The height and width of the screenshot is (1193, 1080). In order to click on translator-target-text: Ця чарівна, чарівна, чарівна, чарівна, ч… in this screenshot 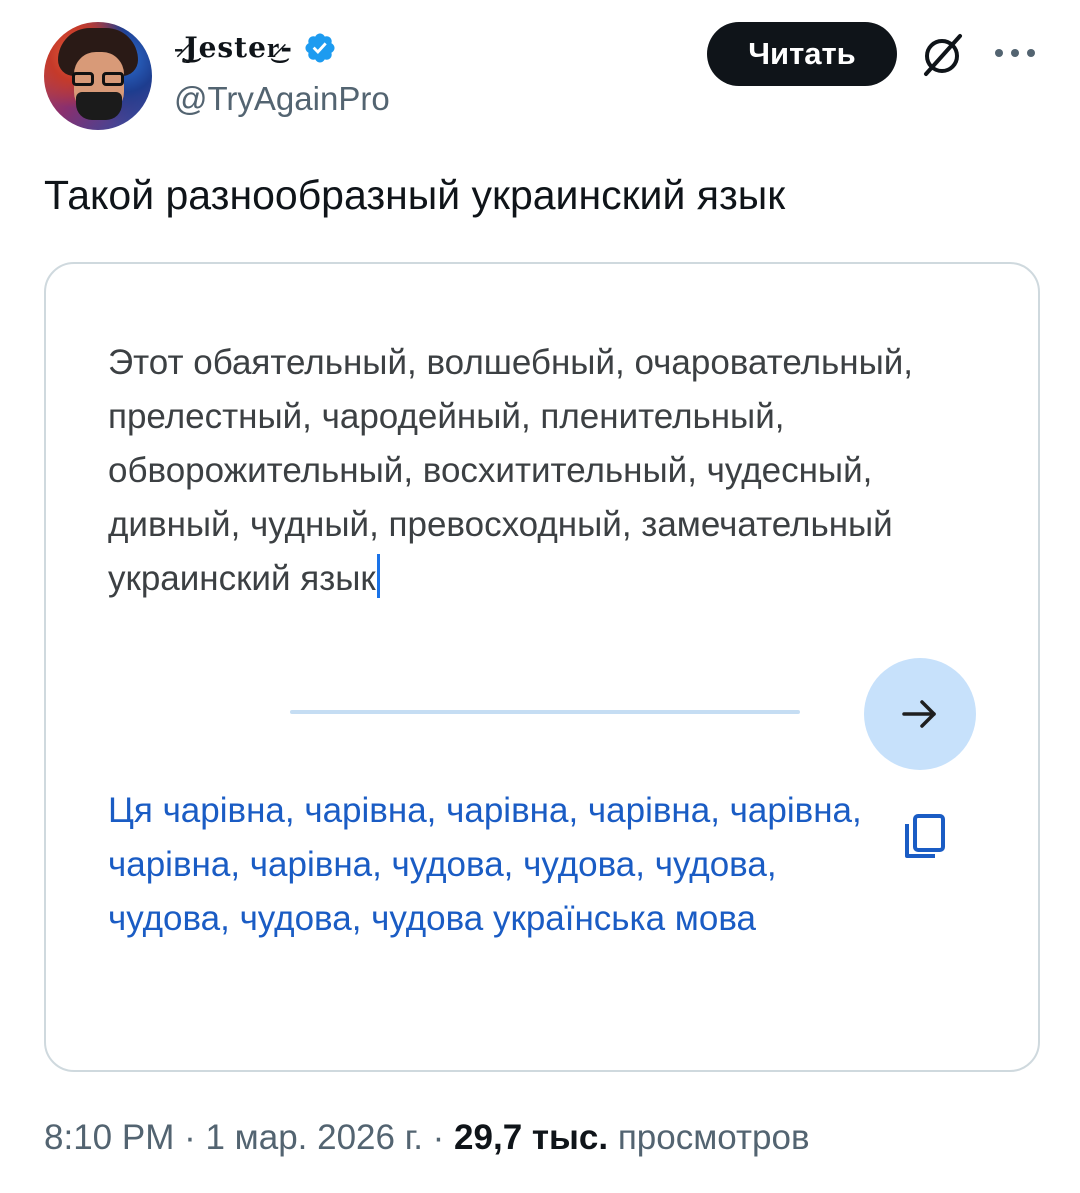, I will do `click(485, 864)`.